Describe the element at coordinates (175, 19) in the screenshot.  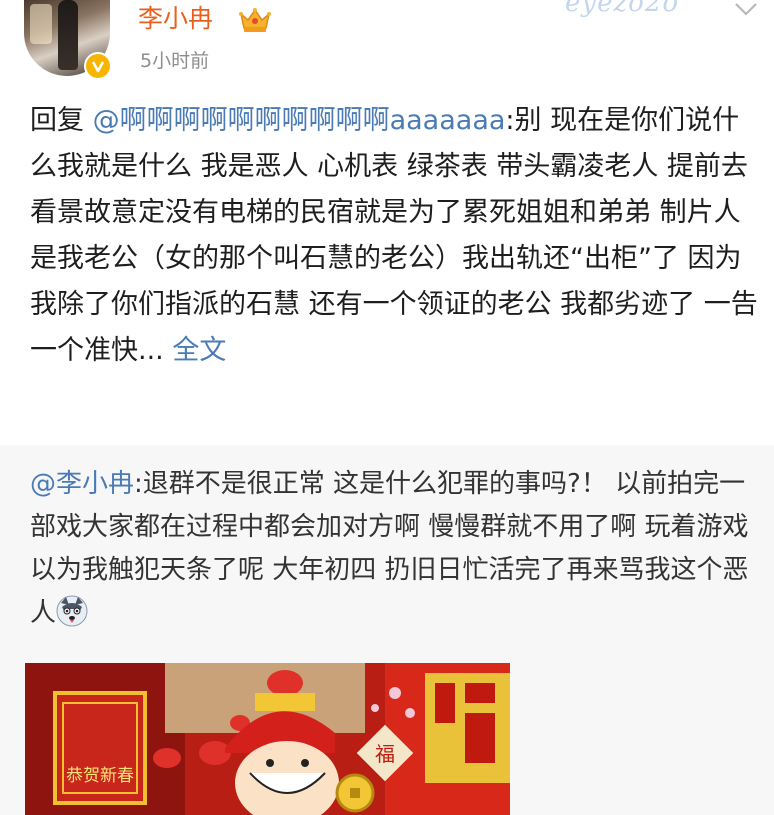
I see `author-name: 李小冉` at that location.